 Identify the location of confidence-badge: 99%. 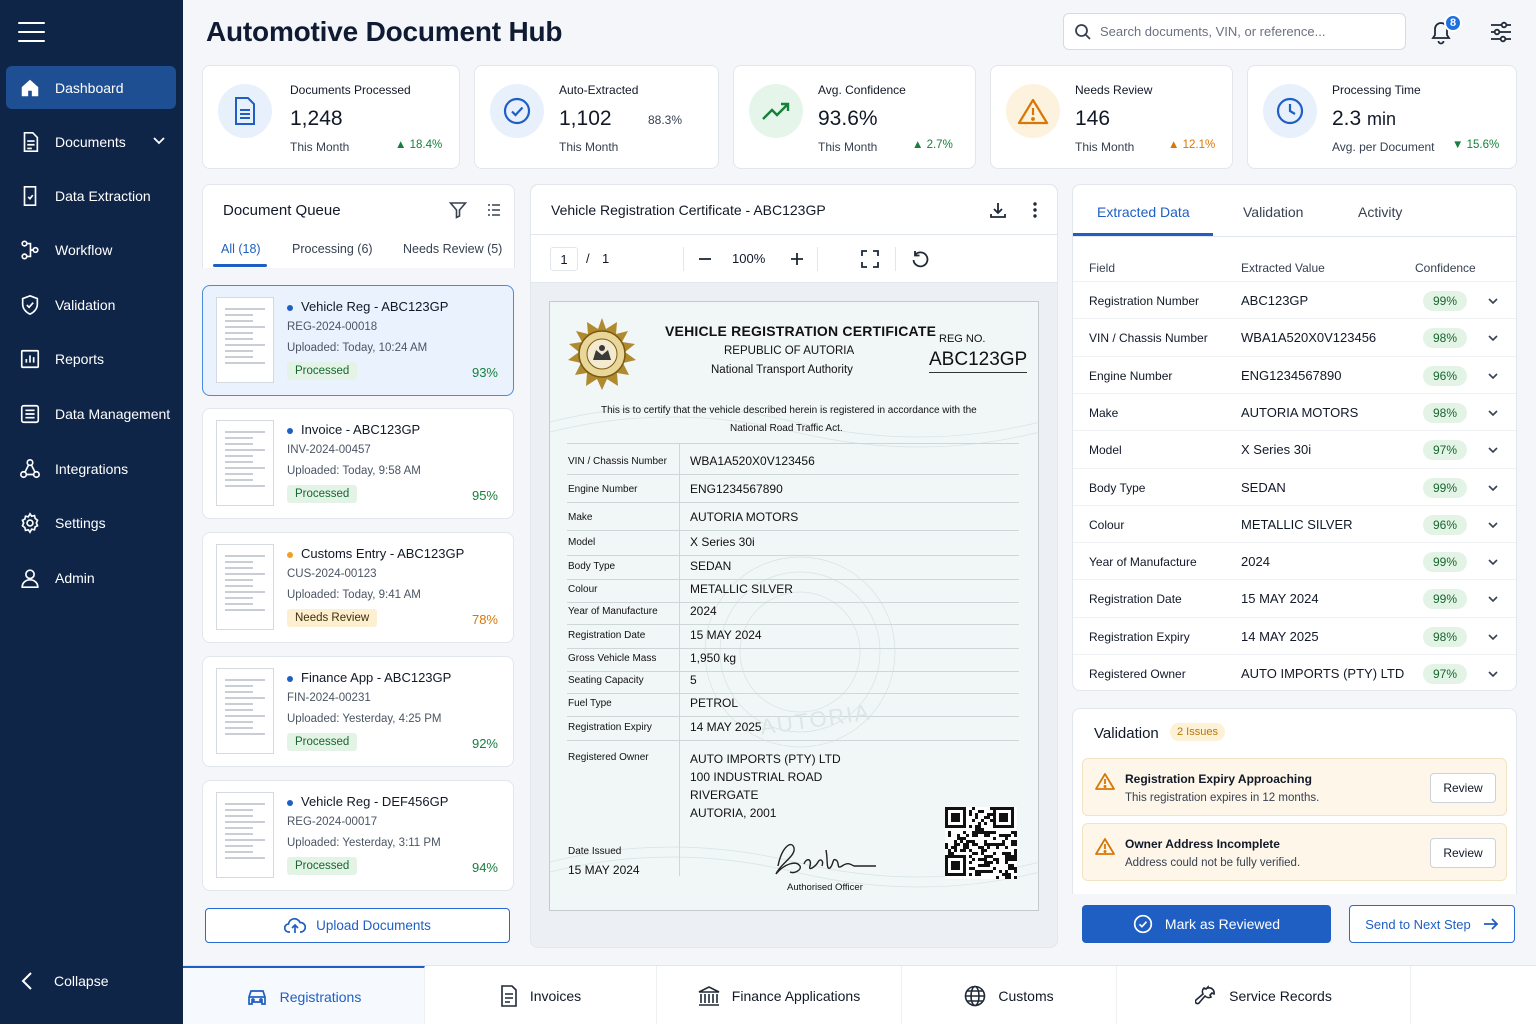
(1445, 301).